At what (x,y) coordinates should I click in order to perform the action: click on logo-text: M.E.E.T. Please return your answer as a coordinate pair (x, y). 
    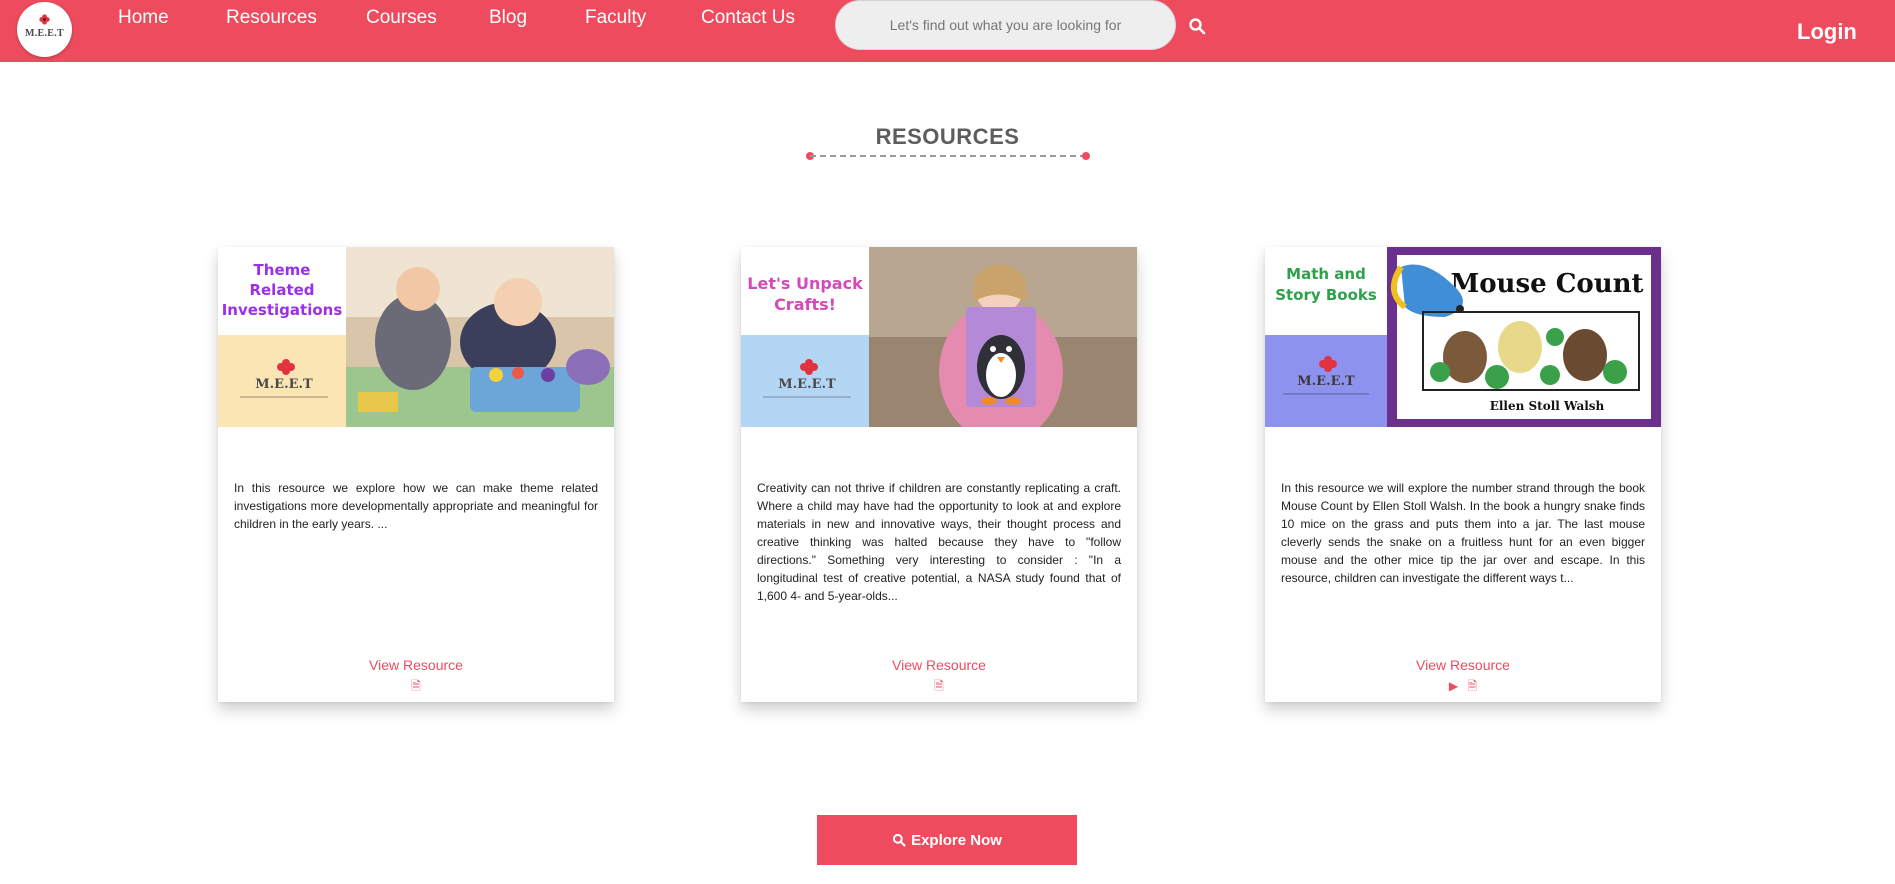
    Looking at the image, I should click on (44, 33).